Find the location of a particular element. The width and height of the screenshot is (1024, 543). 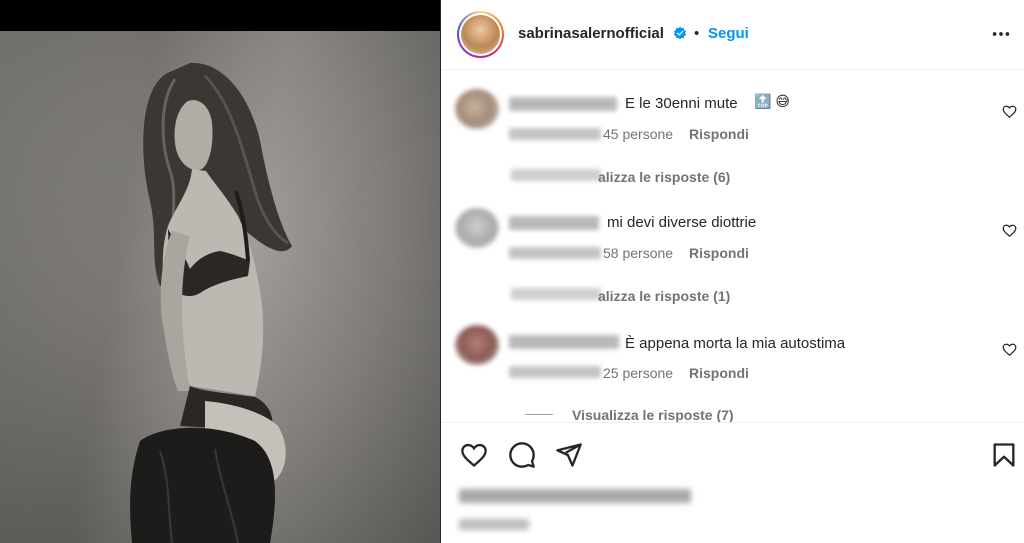

username: sabrinasalernofficial is located at coordinates (591, 33).